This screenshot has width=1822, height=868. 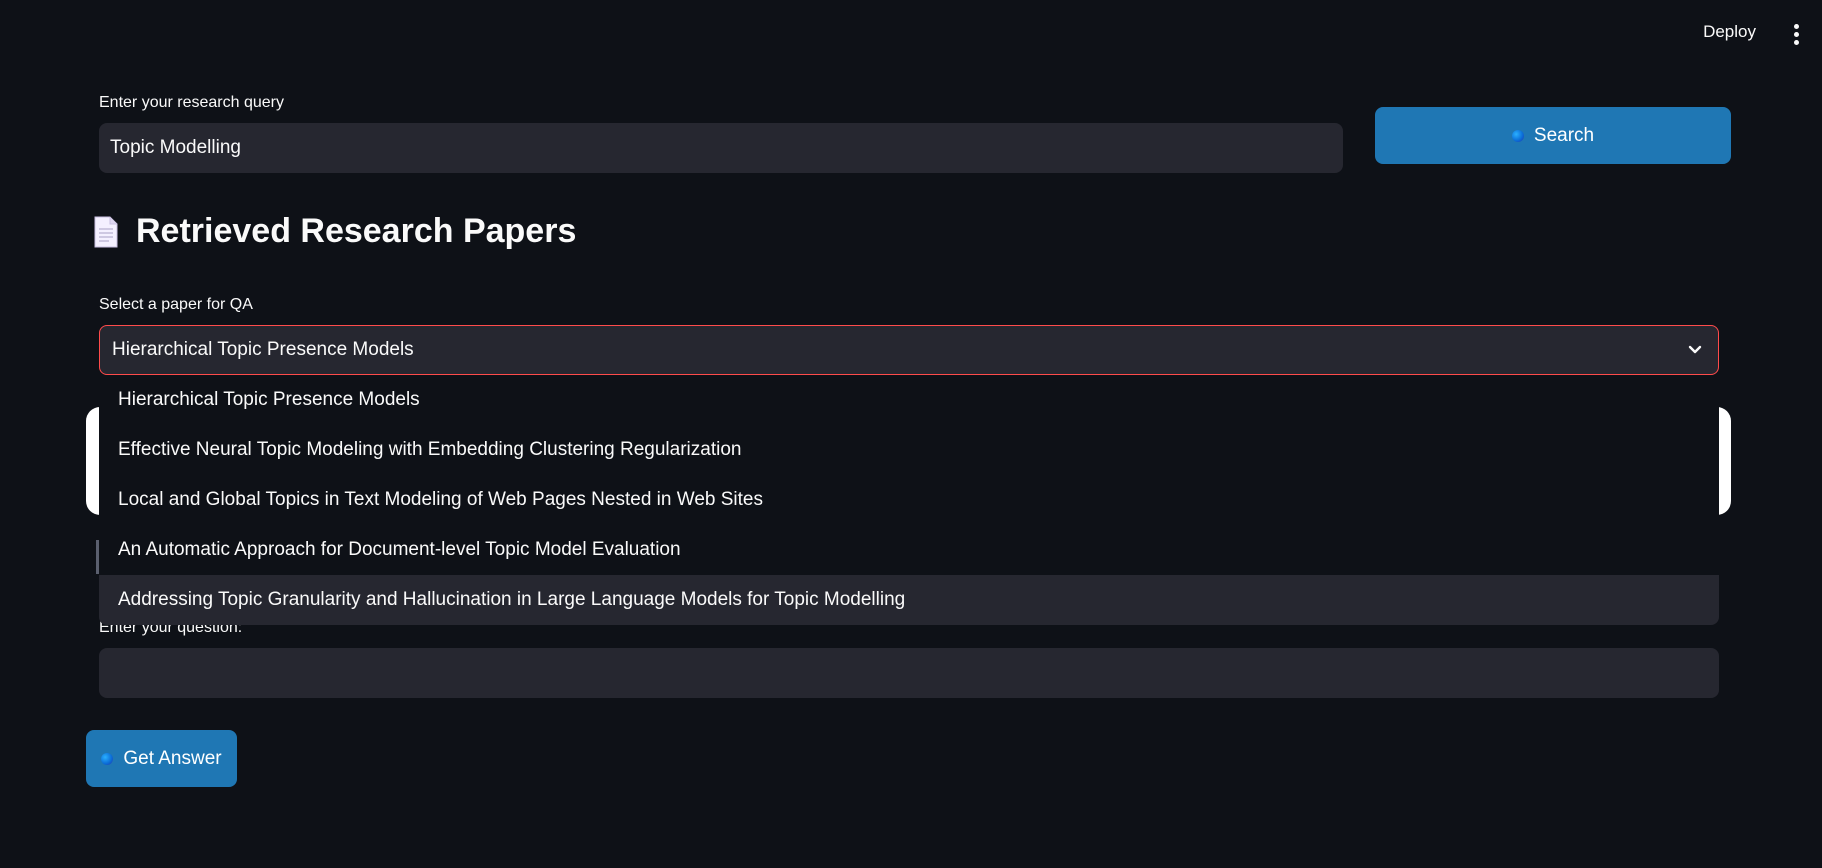 What do you see at coordinates (263, 349) in the screenshot?
I see `paper-select-value: Hierarchical Topic Presence Models` at bounding box center [263, 349].